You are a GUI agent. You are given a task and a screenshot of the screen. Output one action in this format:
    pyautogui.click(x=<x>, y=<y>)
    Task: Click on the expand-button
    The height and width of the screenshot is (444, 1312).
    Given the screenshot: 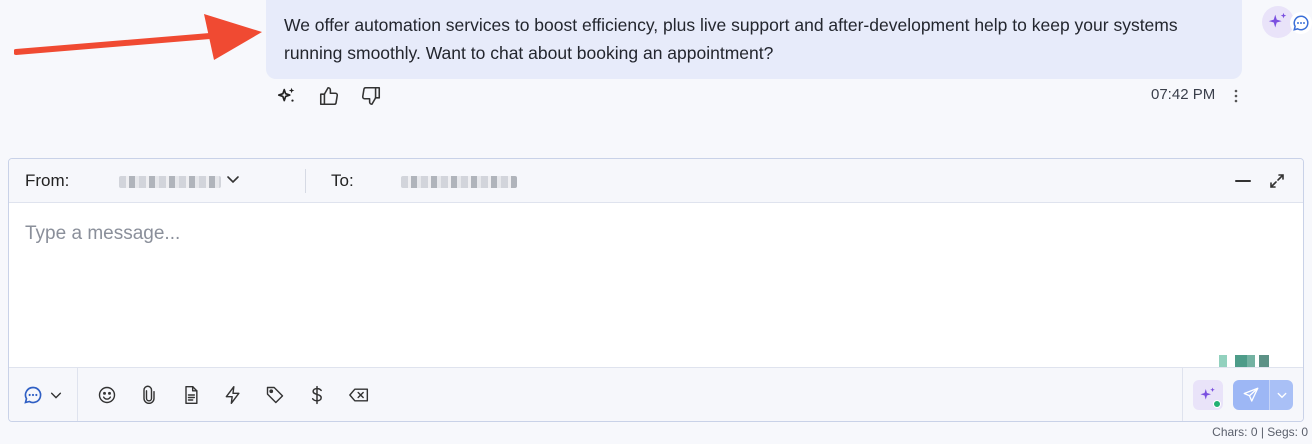 What is the action you would take?
    pyautogui.click(x=1277, y=181)
    